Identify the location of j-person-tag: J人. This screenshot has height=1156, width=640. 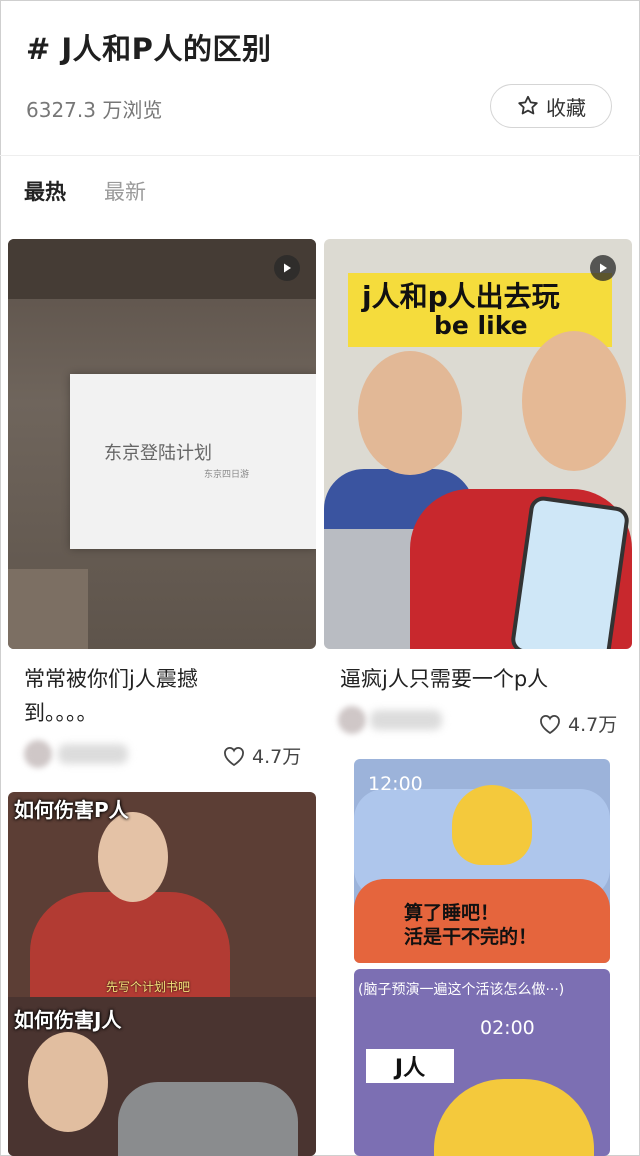
(410, 1066).